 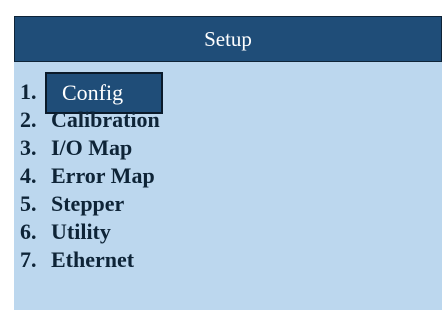 I want to click on menu-item-utility: 6. Utility, so click(x=90, y=232).